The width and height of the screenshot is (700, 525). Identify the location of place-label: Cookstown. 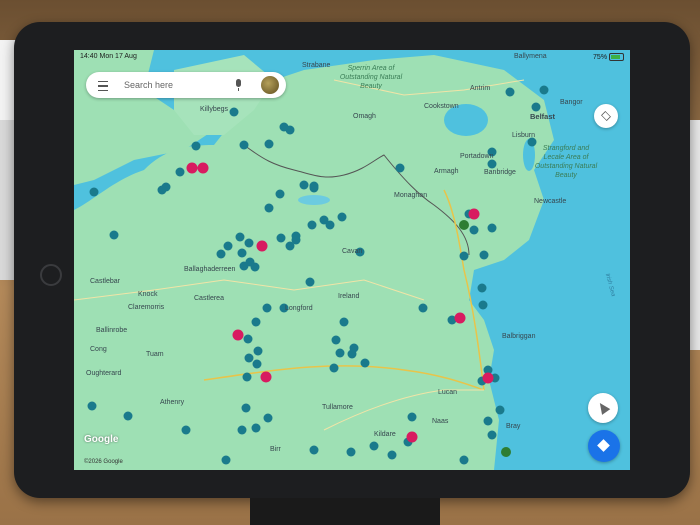
(441, 106).